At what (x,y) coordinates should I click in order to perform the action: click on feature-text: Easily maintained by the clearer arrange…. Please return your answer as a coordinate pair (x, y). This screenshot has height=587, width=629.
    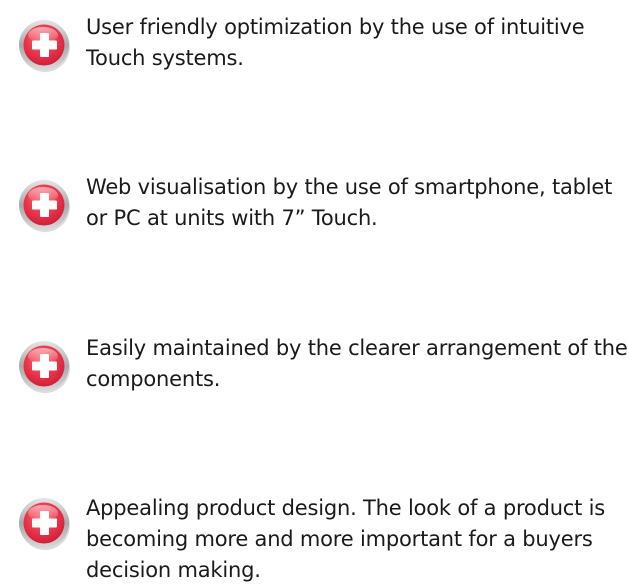
    Looking at the image, I should click on (357, 363).